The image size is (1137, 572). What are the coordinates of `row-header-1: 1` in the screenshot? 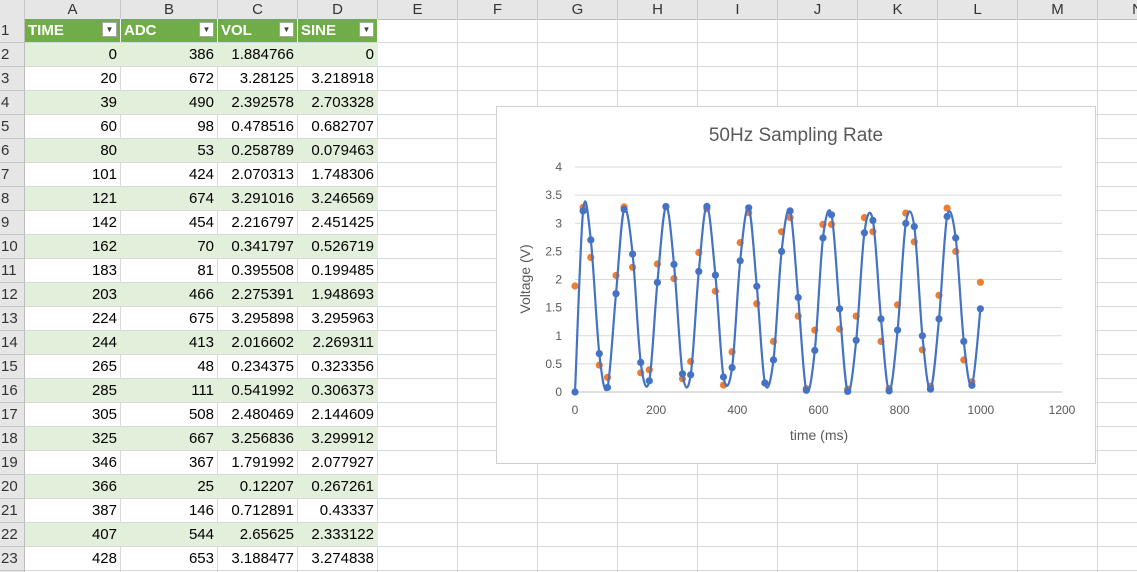 It's located at (12, 31).